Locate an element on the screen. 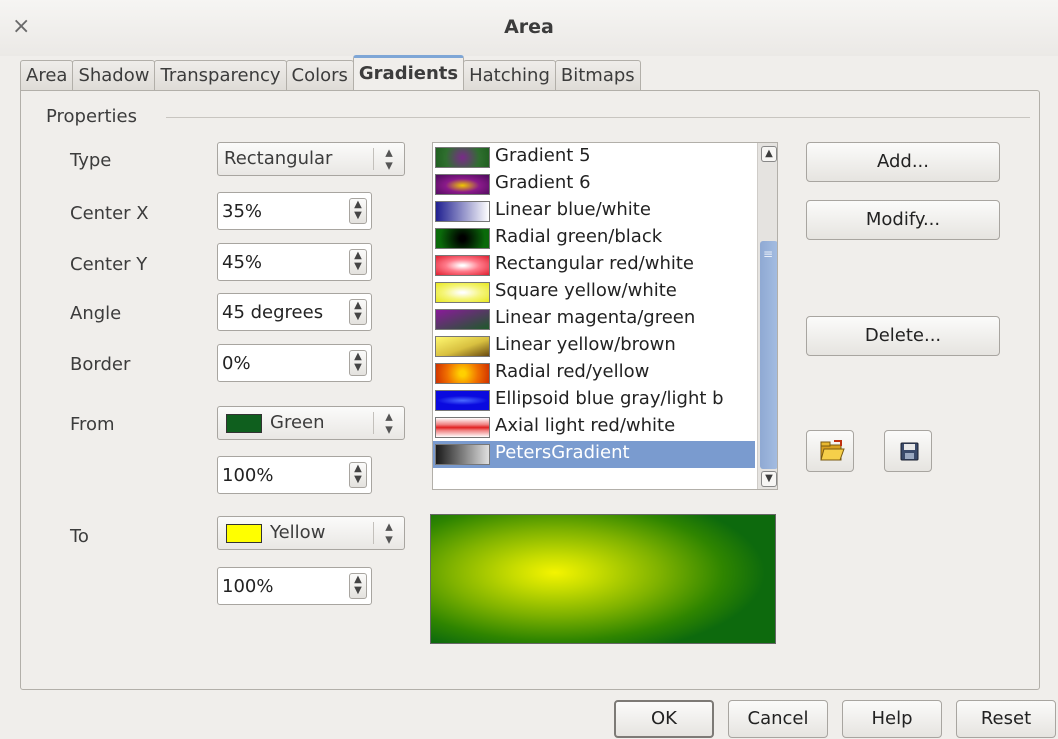  tab-transparency: Transparency is located at coordinates (220, 75).